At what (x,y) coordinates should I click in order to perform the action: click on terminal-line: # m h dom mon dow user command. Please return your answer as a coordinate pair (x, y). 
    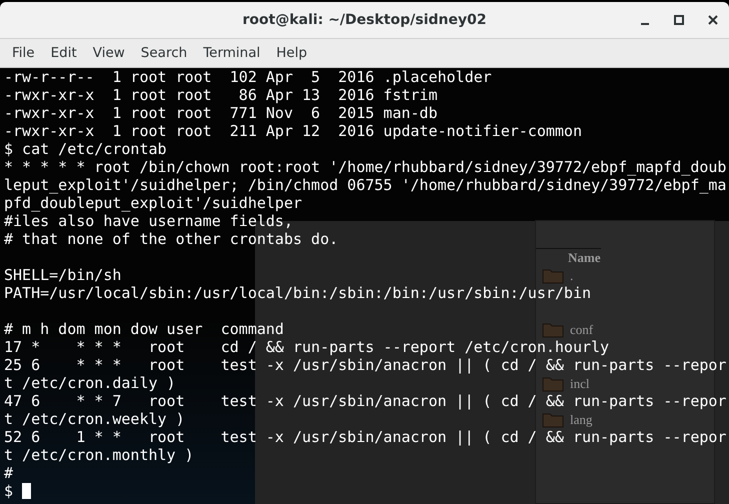
    Looking at the image, I should click on (144, 329).